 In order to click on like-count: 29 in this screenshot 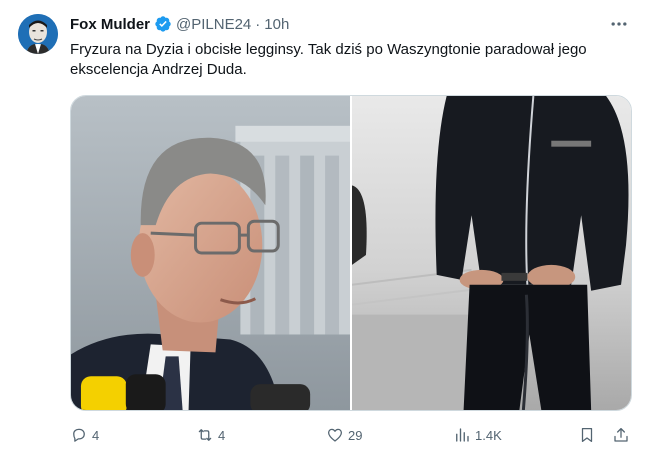, I will do `click(355, 435)`.